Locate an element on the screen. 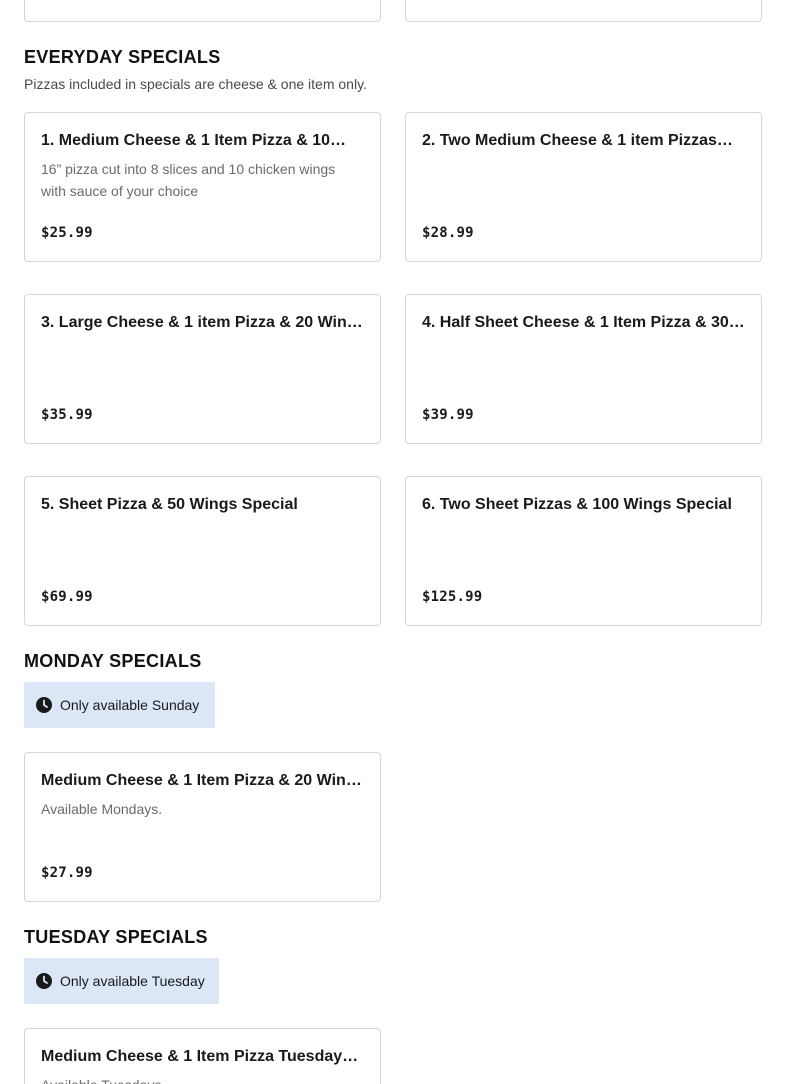 The height and width of the screenshot is (1084, 785). availability-badge: Only available Sunday is located at coordinates (119, 705).